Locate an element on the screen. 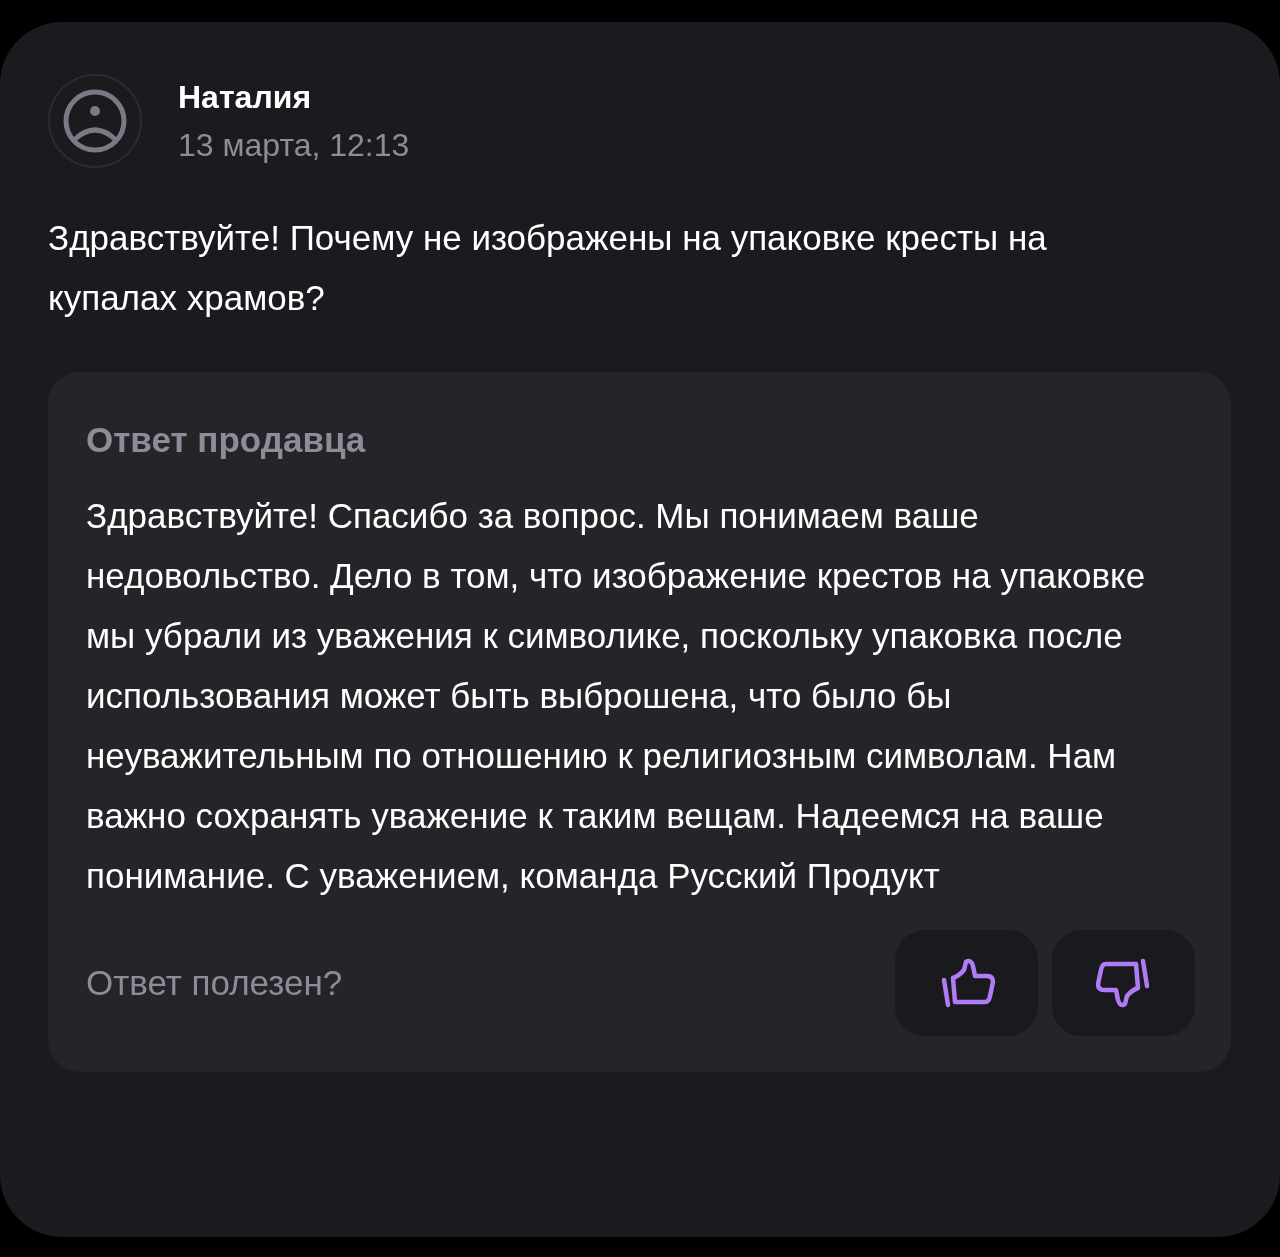  answer-title: Ответ продавца is located at coordinates (226, 440).